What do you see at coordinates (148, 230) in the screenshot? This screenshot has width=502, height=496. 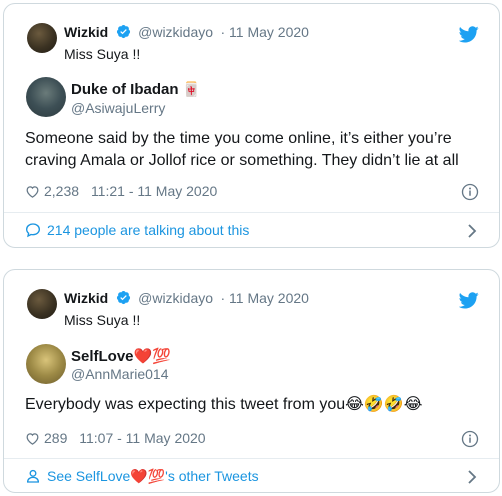 I see `conversation-footer-label: 214 people are talking about this` at bounding box center [148, 230].